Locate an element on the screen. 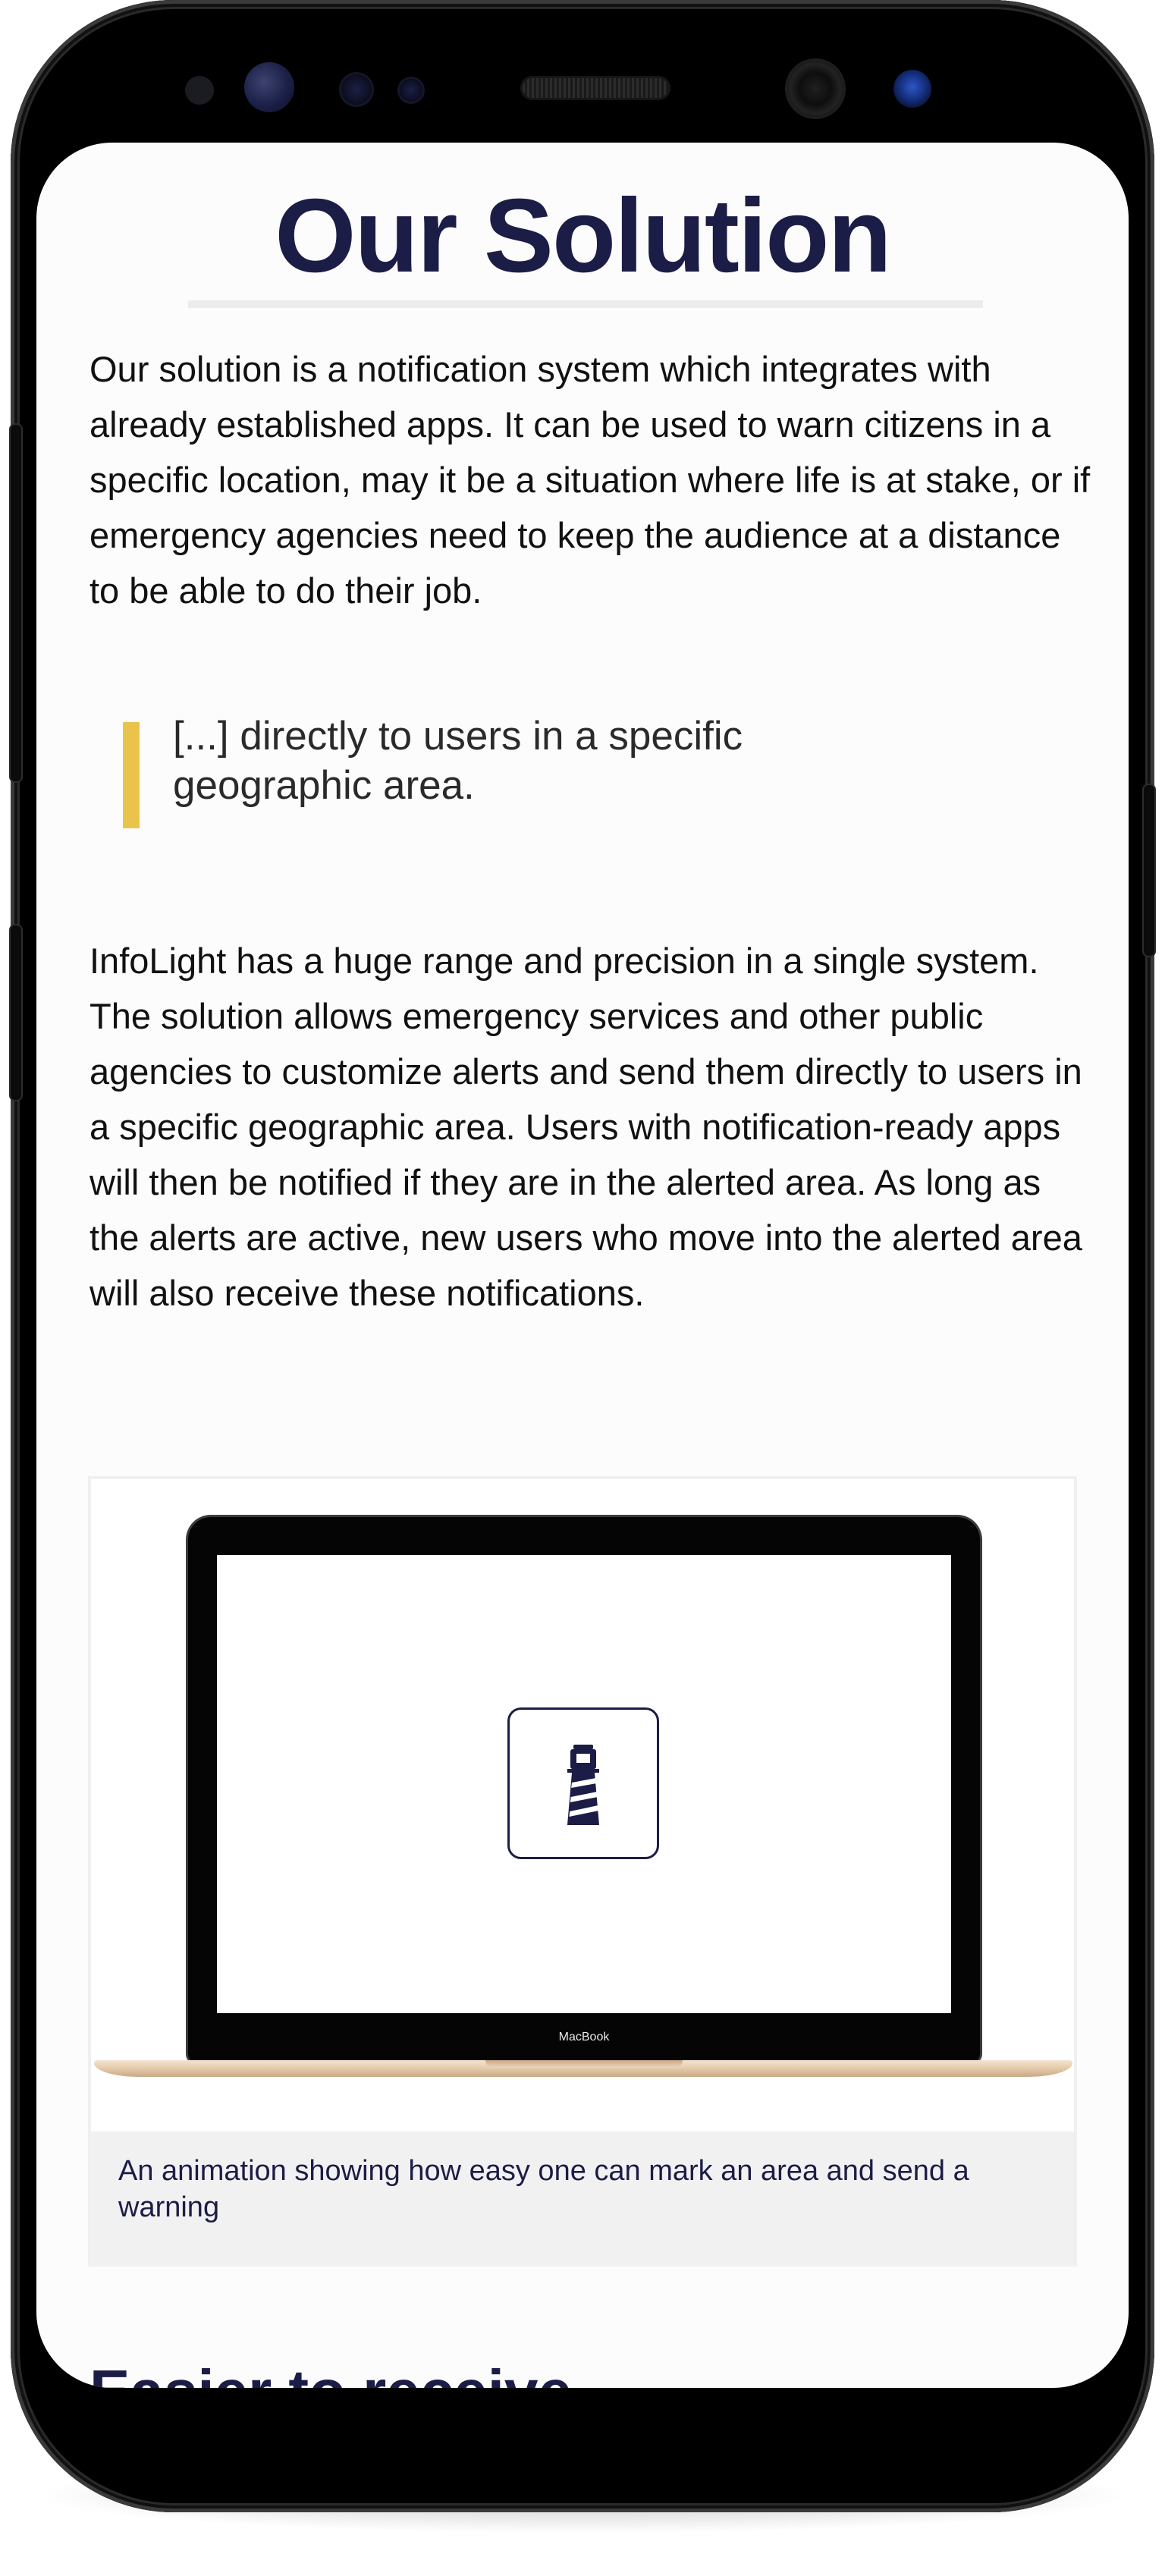 The image size is (1165, 2576). assistant-button is located at coordinates (16, 1012).